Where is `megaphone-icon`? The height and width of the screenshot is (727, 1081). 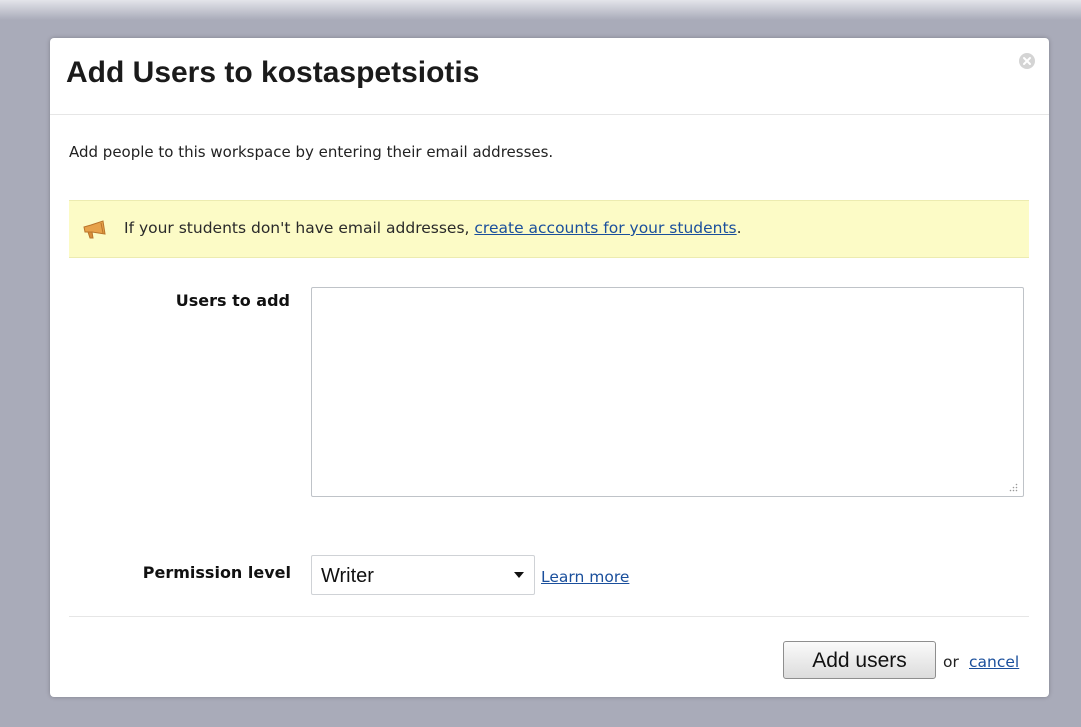 megaphone-icon is located at coordinates (94, 229).